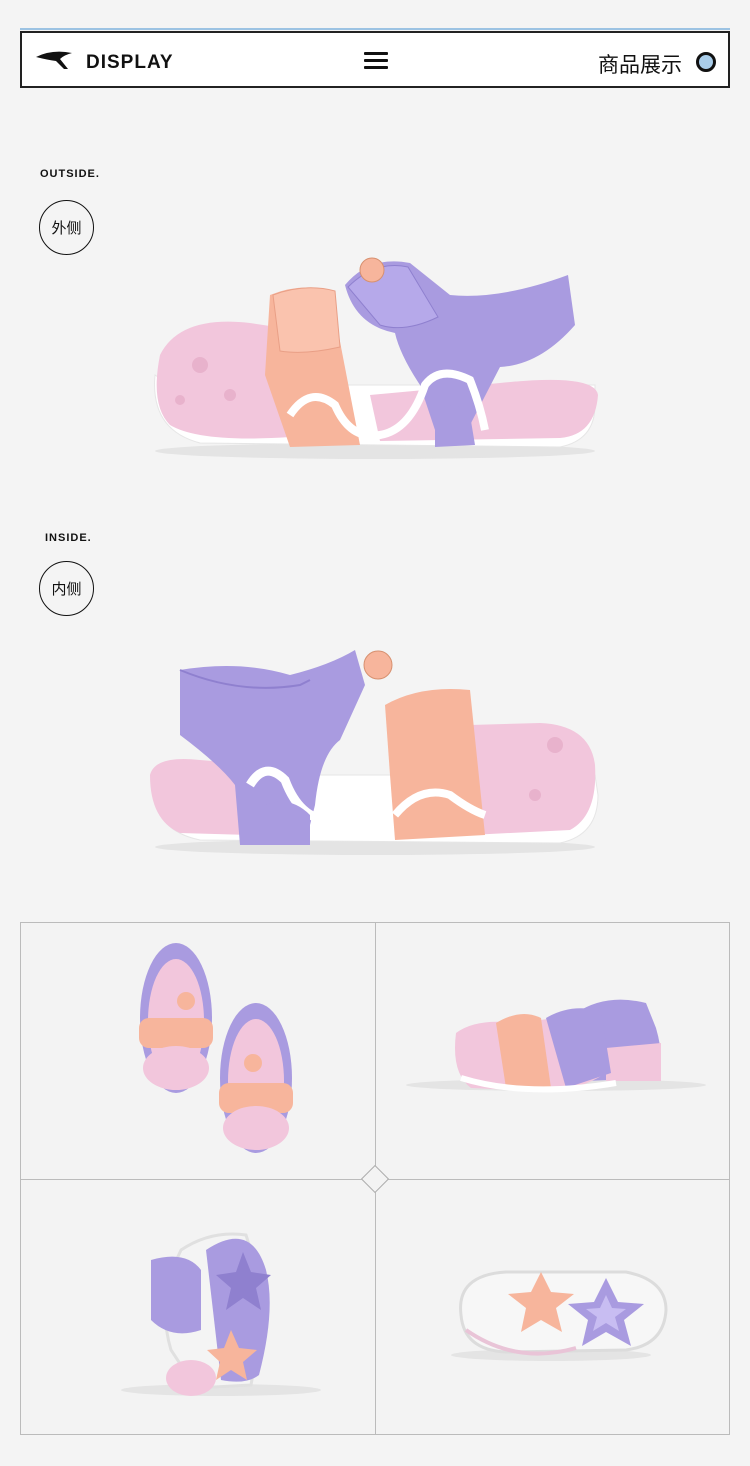  I want to click on sole-view-image, so click(559, 1315).